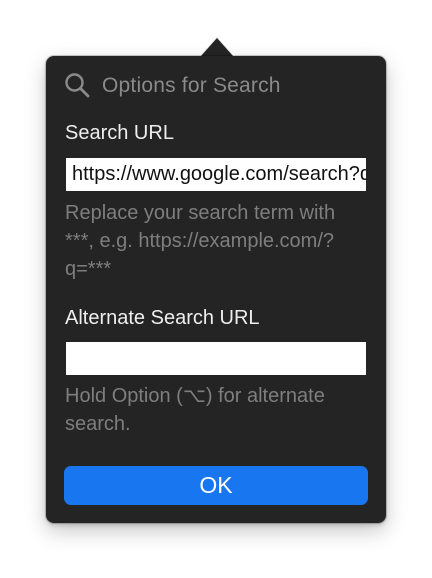 The image size is (432, 578). Describe the element at coordinates (216, 358) in the screenshot. I see `alternate-search-url-input` at that location.